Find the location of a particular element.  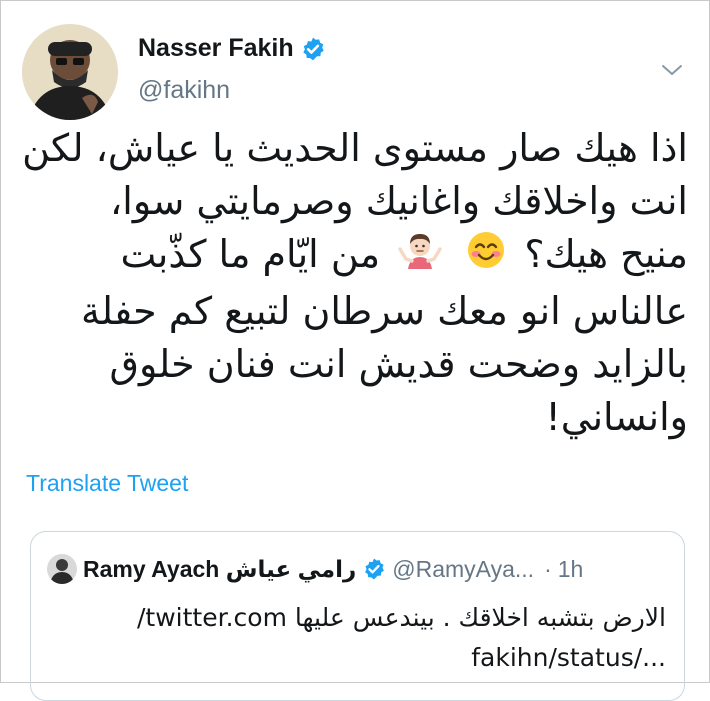

author-handle: @fakihn is located at coordinates (184, 90).